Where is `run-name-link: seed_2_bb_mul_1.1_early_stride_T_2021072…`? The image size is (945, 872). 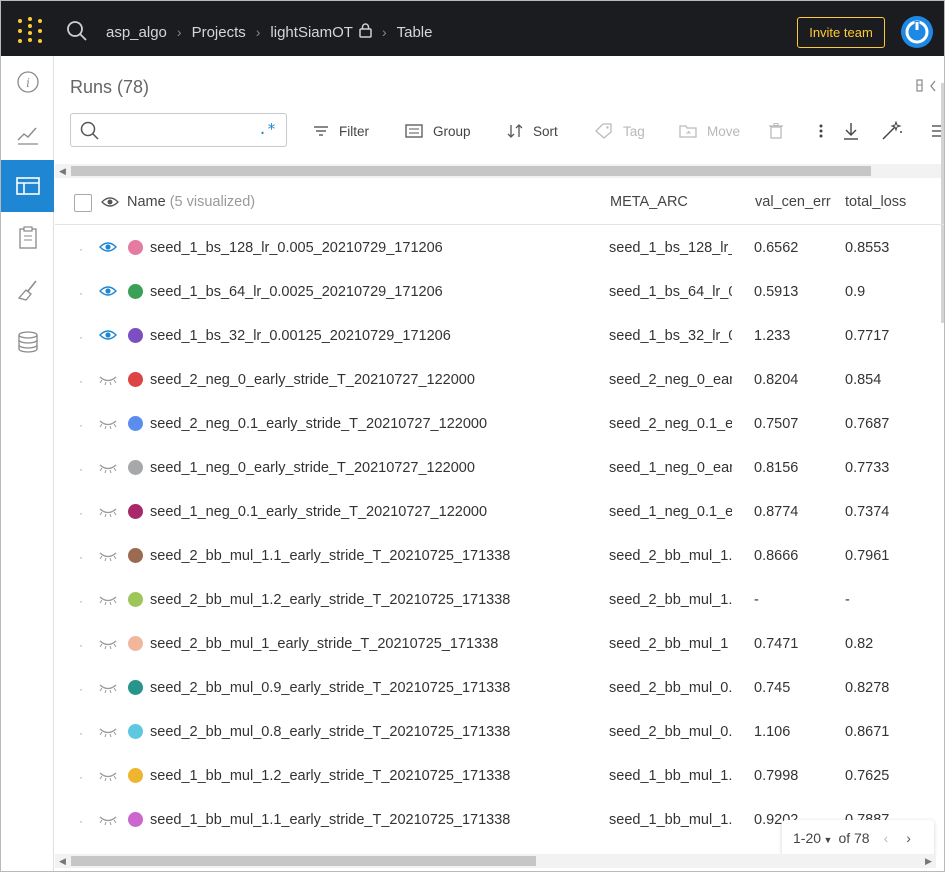 run-name-link: seed_2_bb_mul_1.1_early_stride_T_2021072… is located at coordinates (330, 556).